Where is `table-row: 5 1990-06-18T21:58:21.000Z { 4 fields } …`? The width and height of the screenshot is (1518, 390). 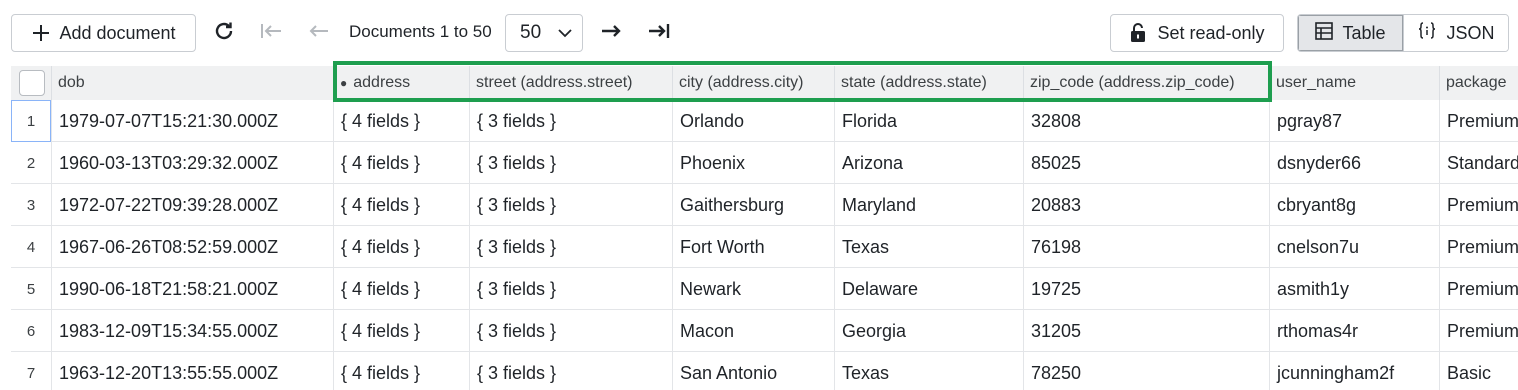 table-row: 5 1990-06-18T21:58:21.000Z { 4 fields } … is located at coordinates (764, 289).